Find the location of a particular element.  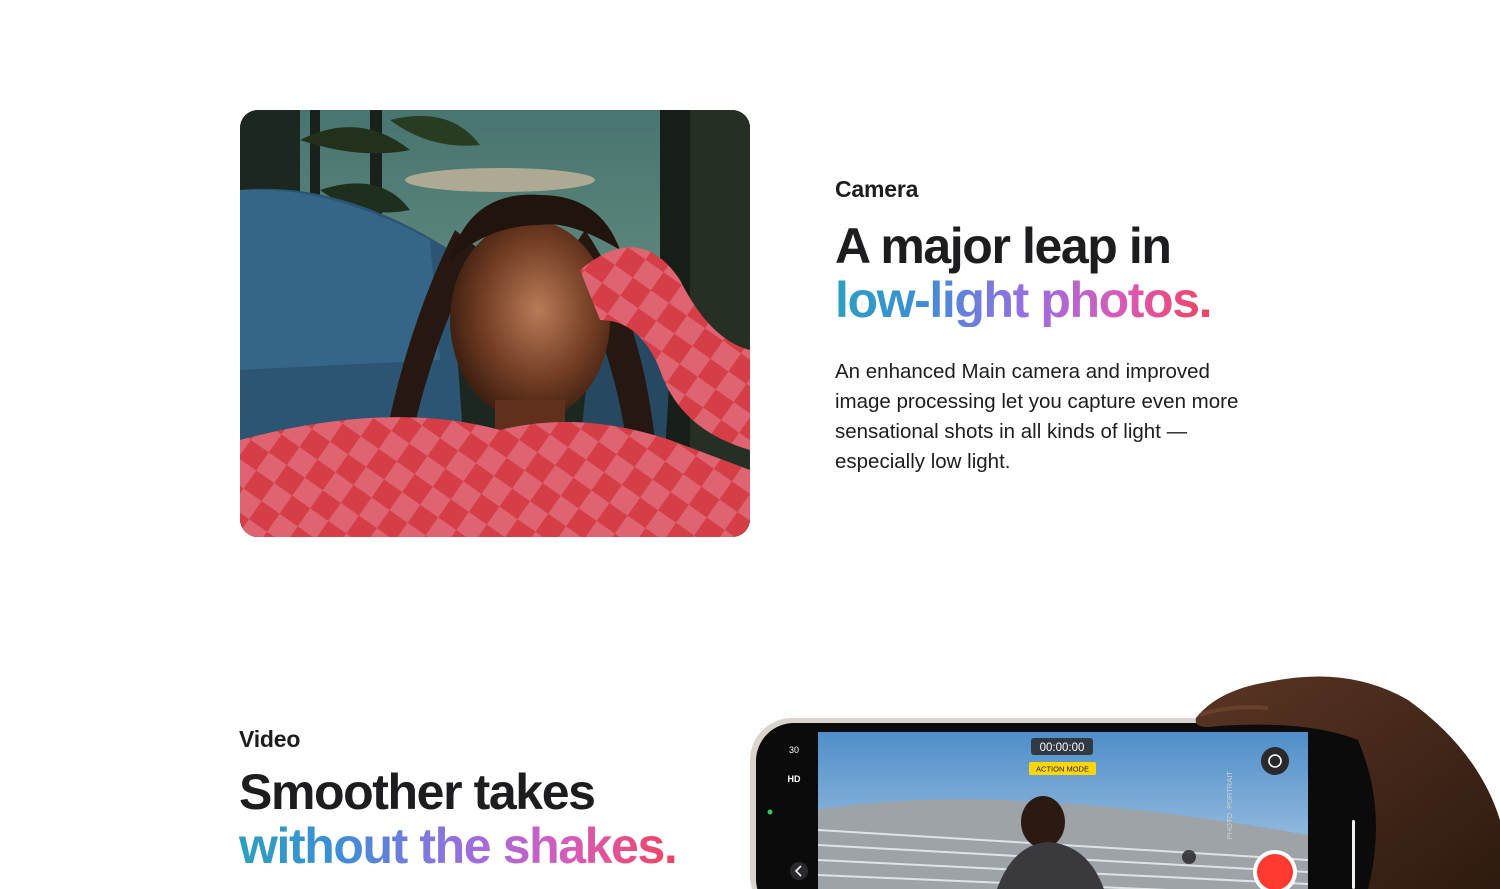

frame-rate-label: 30 is located at coordinates (794, 750).